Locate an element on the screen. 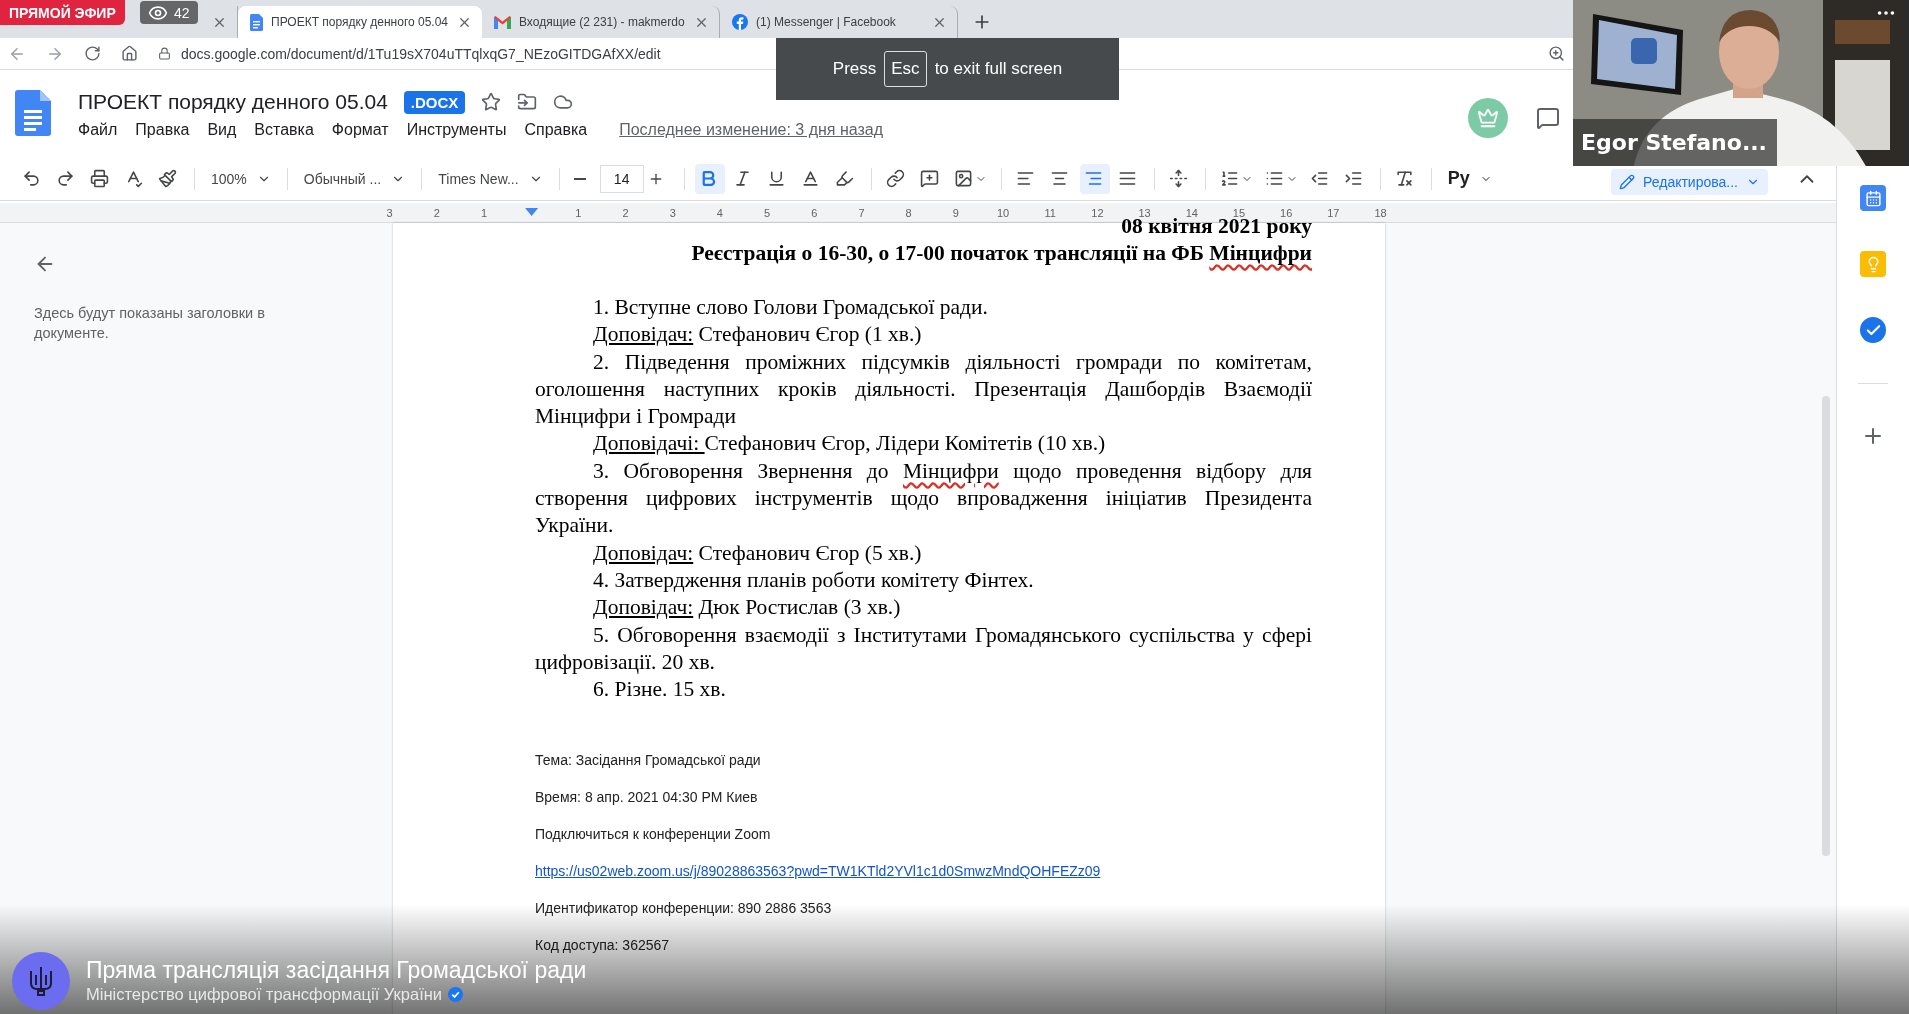 The image size is (1909, 1014). menu-item: Правка is located at coordinates (166, 130).